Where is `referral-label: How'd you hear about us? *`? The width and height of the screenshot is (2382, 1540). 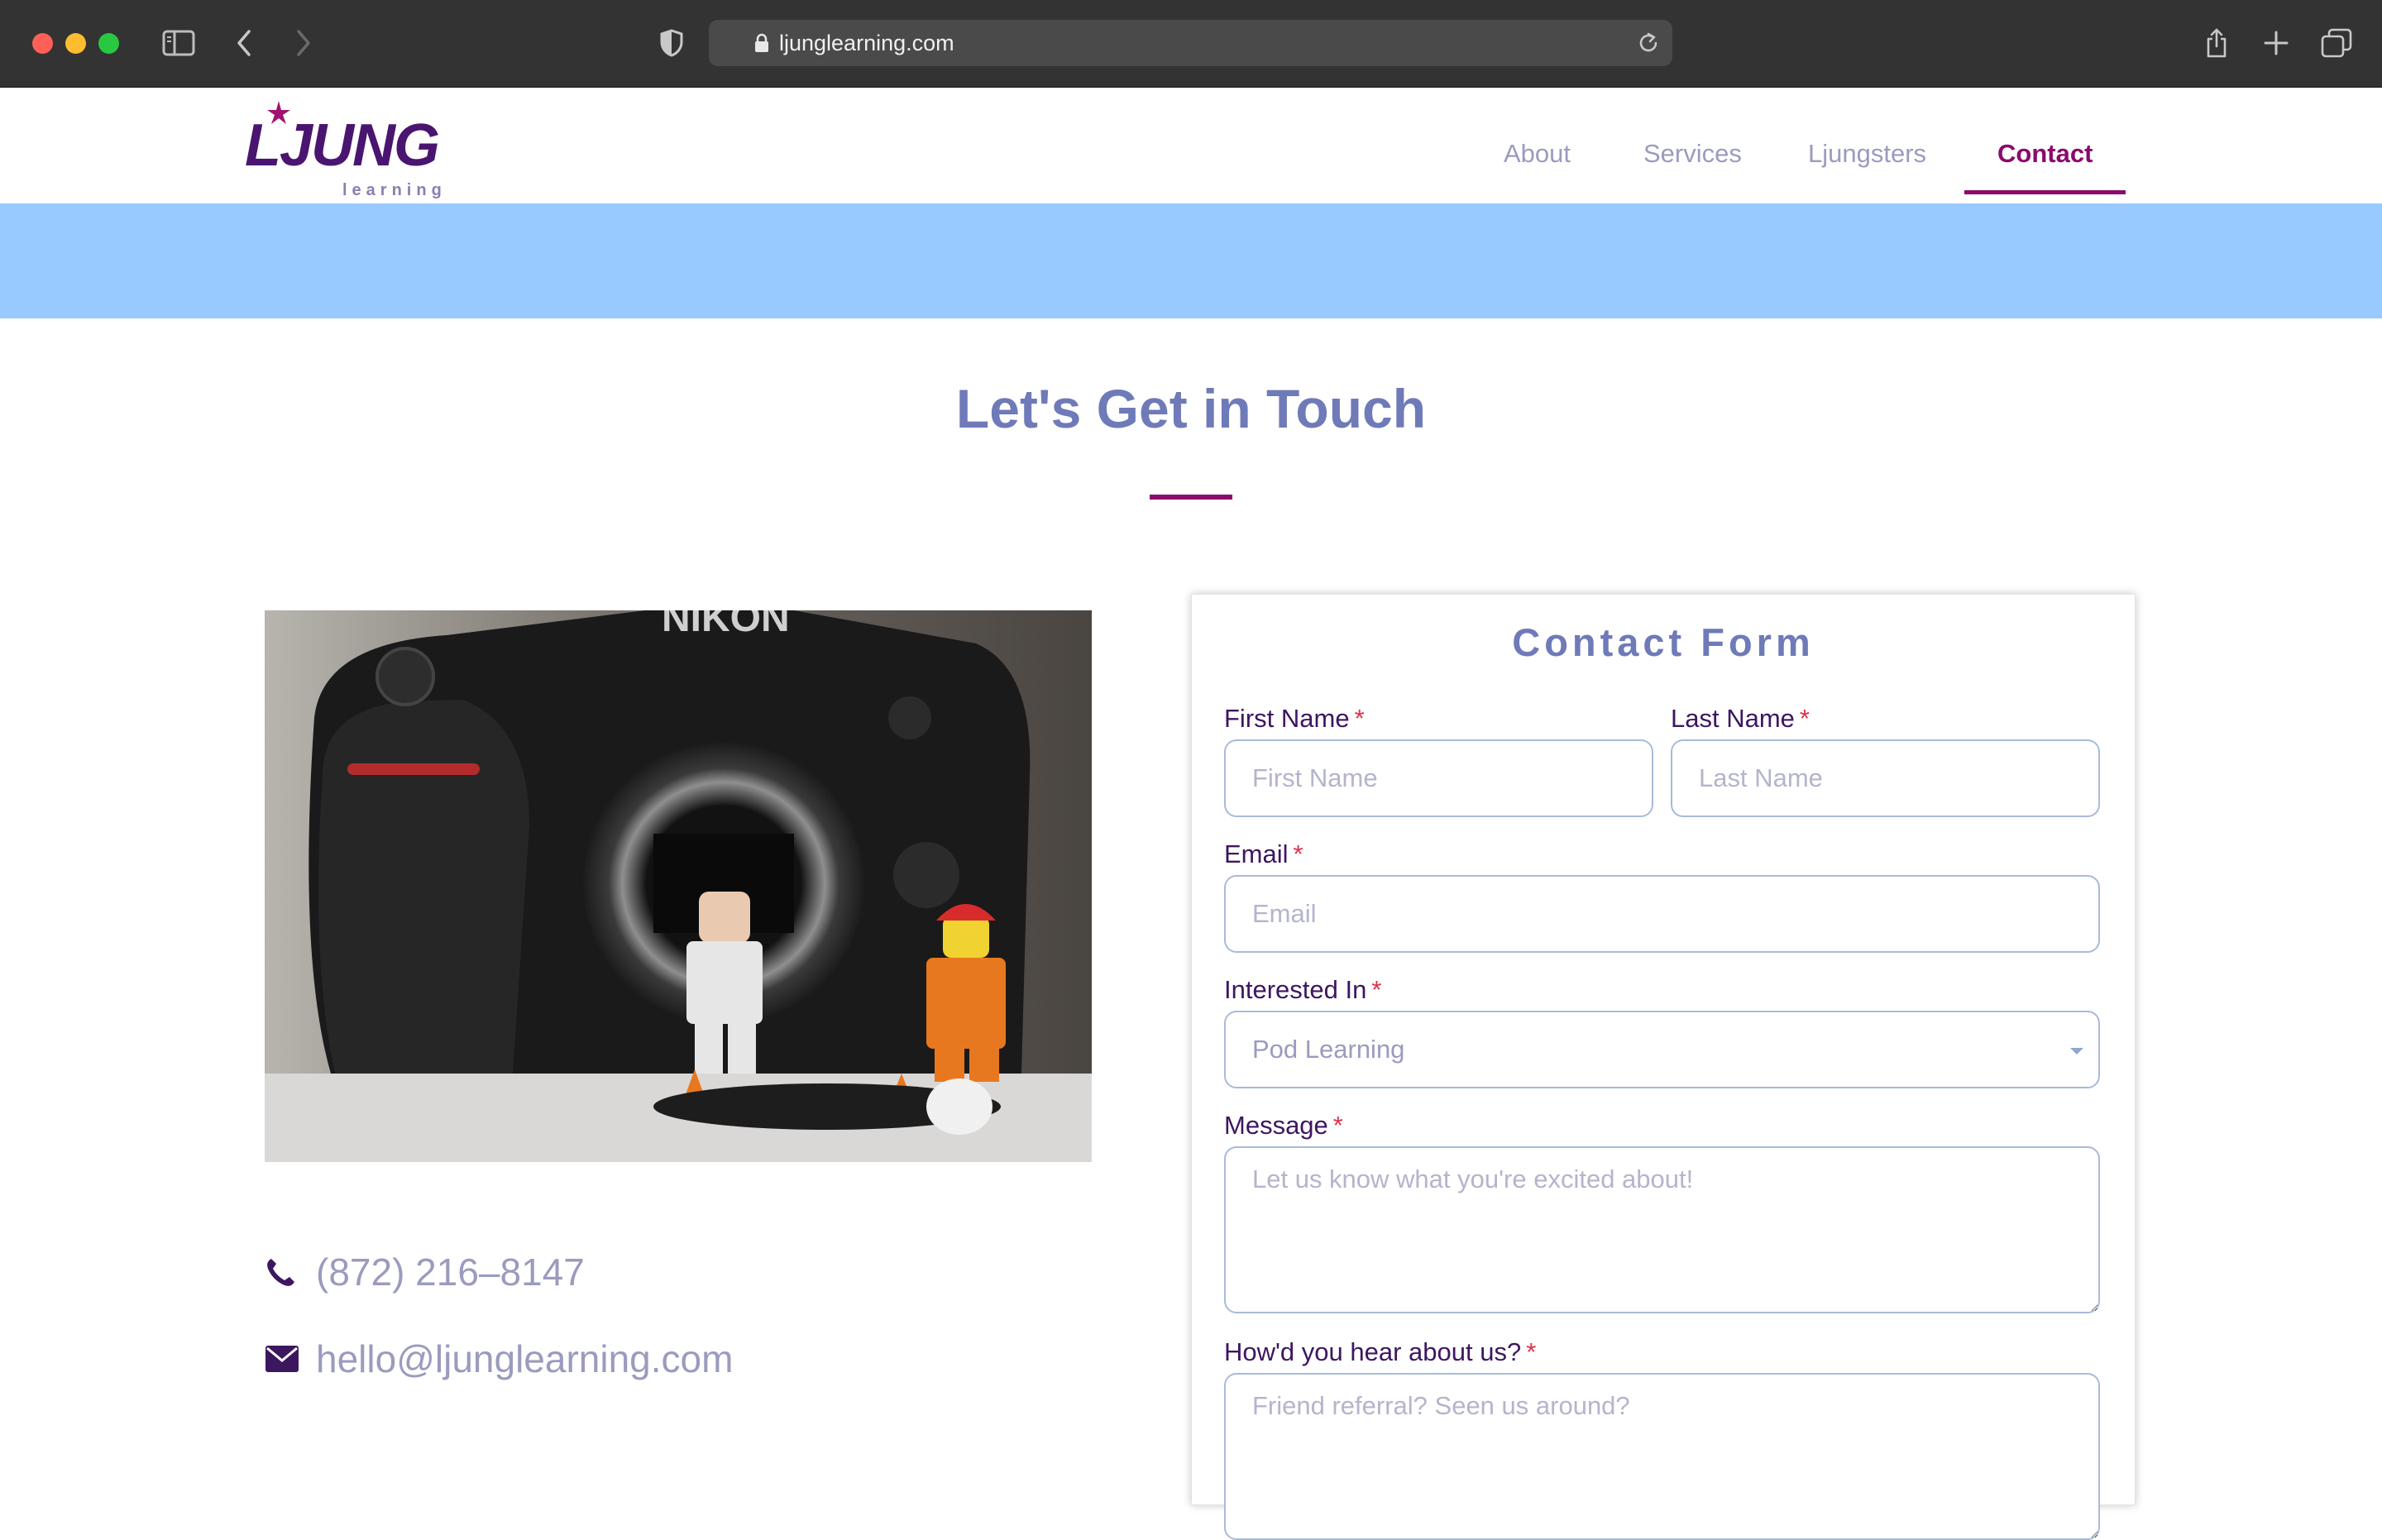 referral-label: How'd you hear about us? * is located at coordinates (1380, 1351).